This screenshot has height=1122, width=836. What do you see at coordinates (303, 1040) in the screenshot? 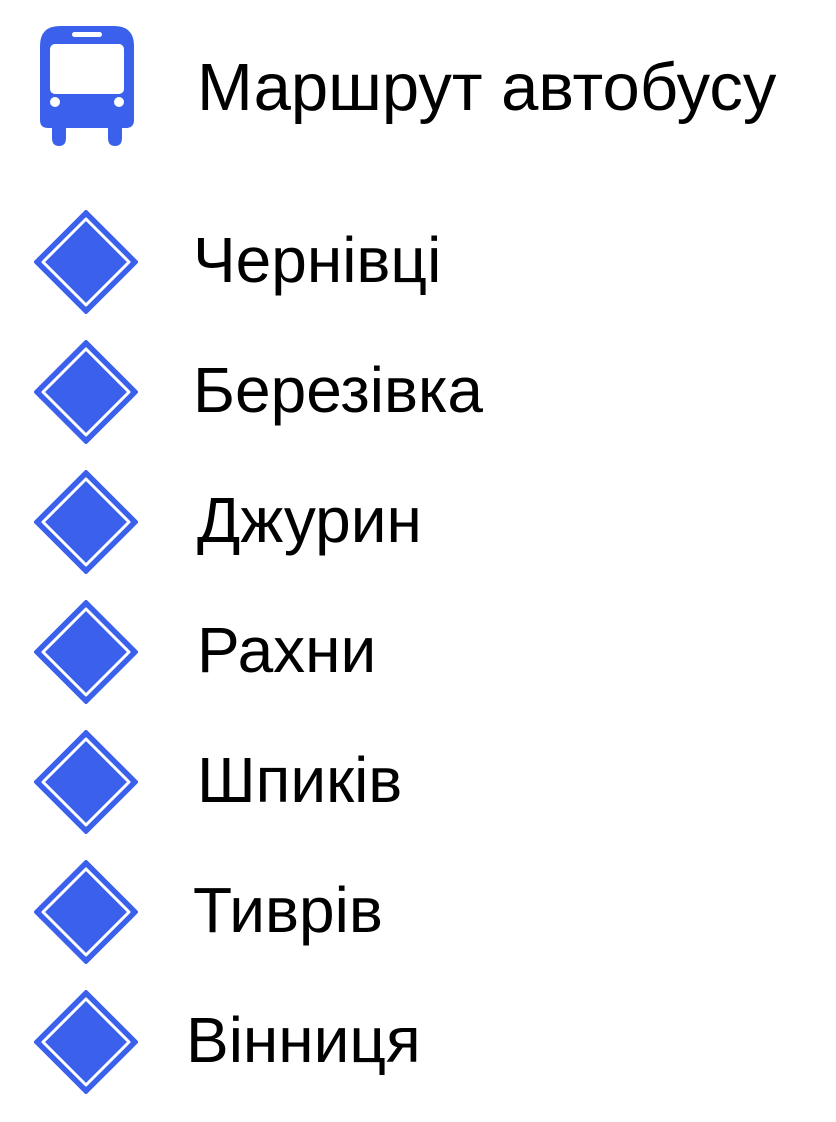
I see `stop-name: Вінниця` at bounding box center [303, 1040].